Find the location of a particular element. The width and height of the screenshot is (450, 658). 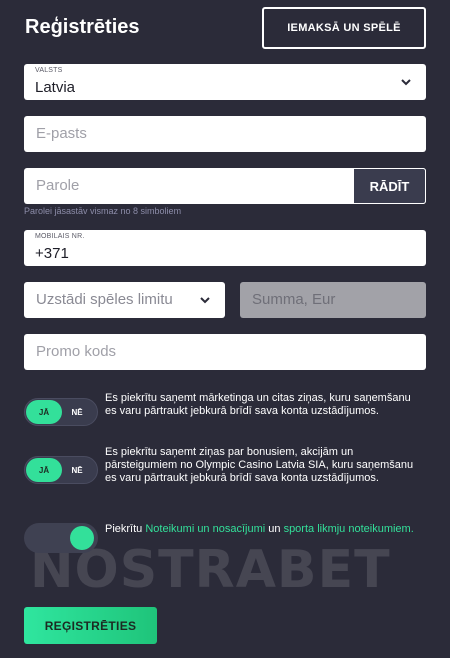

terms-suffix: . is located at coordinates (412, 529).